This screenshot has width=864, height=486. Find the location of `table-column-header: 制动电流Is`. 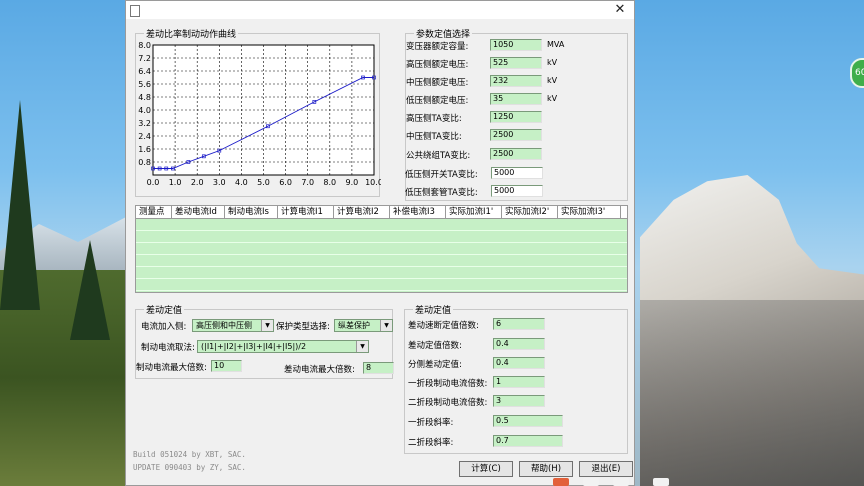

table-column-header: 制动电流Is is located at coordinates (251, 212).